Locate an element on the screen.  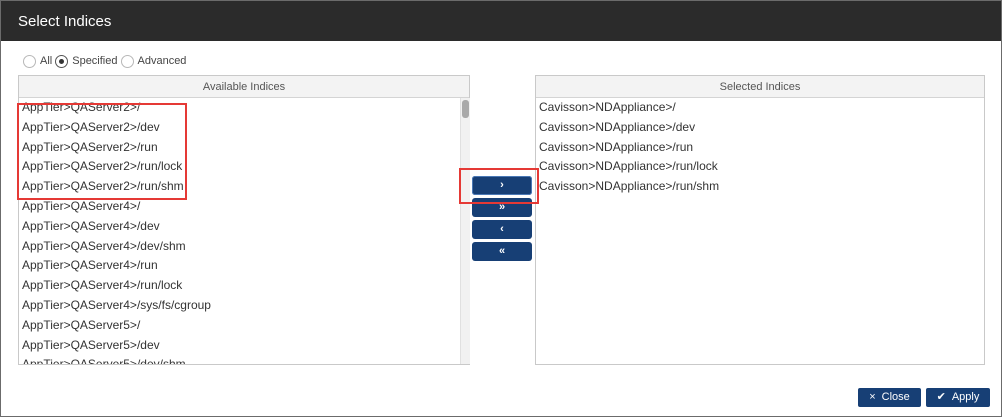
check-icon: ✔ is located at coordinates (941, 397).